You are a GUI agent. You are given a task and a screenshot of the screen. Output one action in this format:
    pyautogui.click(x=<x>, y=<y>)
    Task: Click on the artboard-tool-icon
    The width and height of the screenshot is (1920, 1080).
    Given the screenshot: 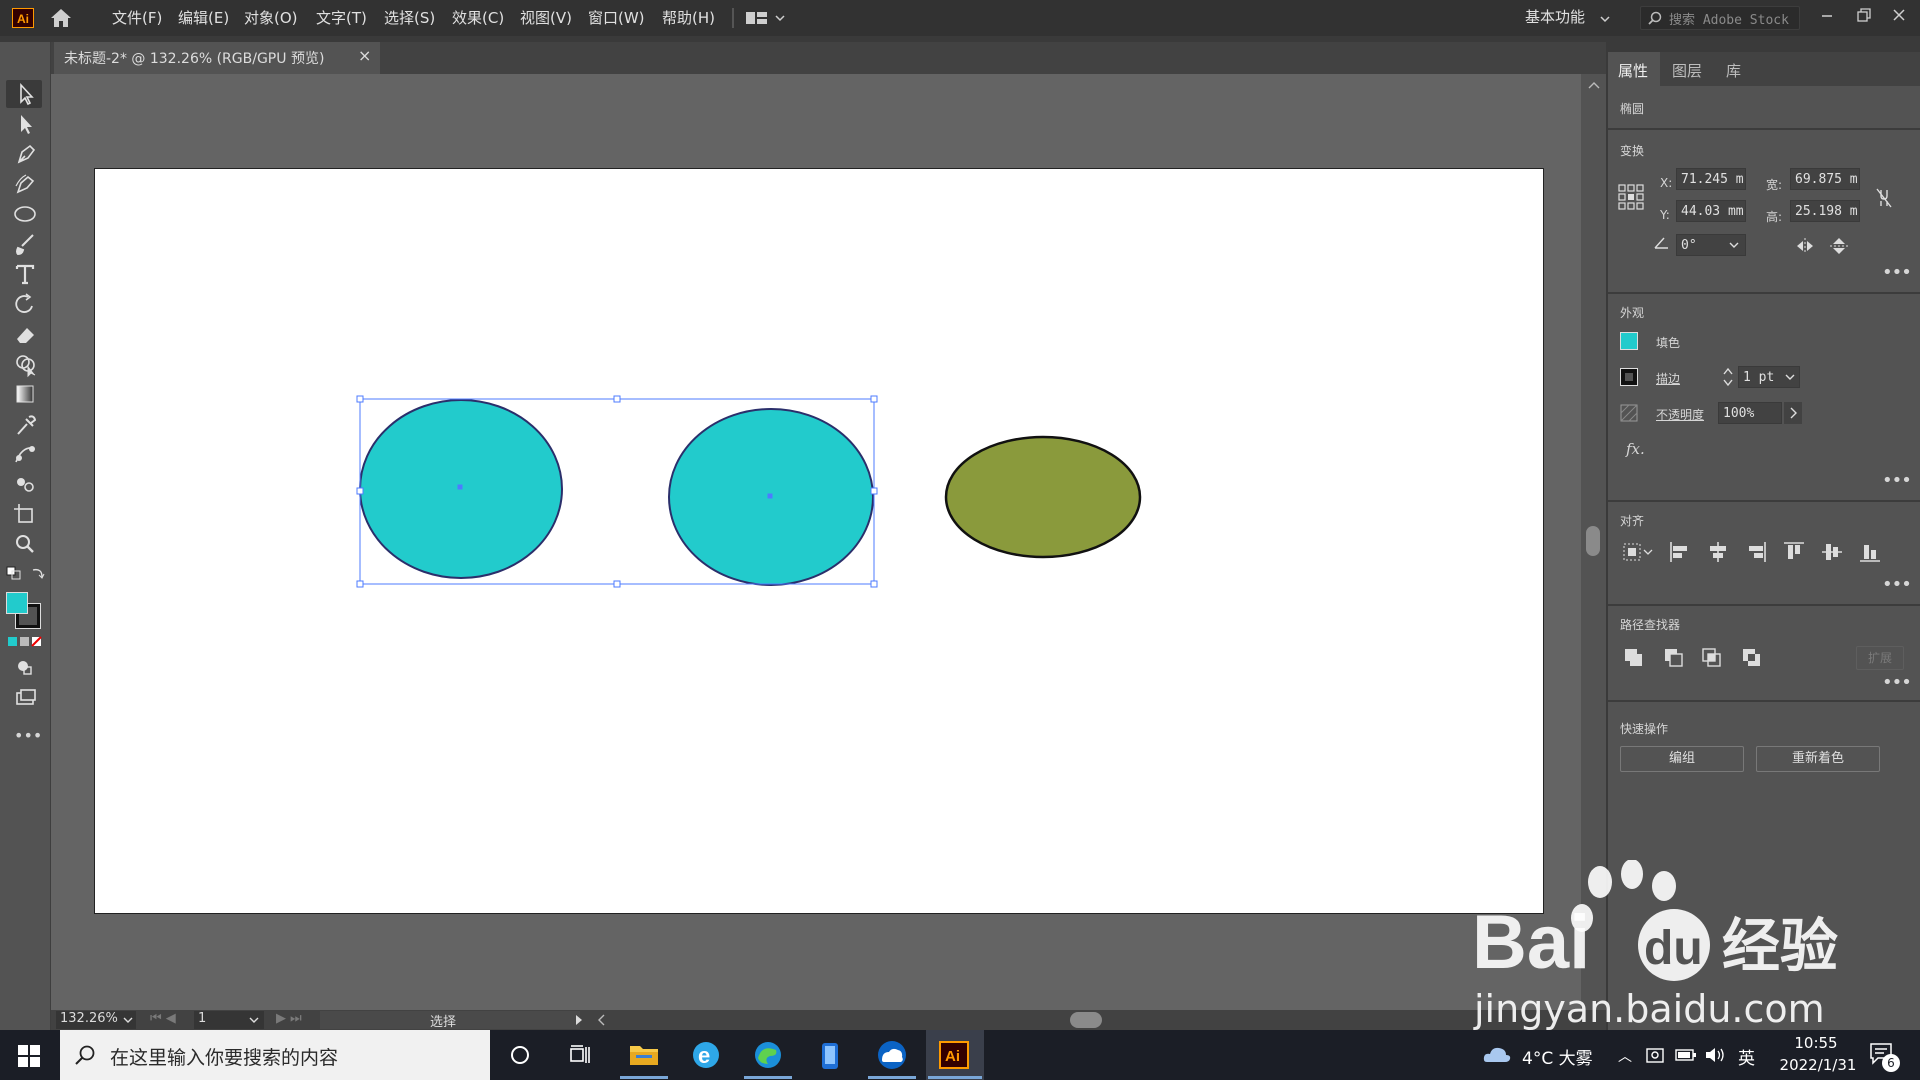 What is the action you would take?
    pyautogui.click(x=25, y=514)
    